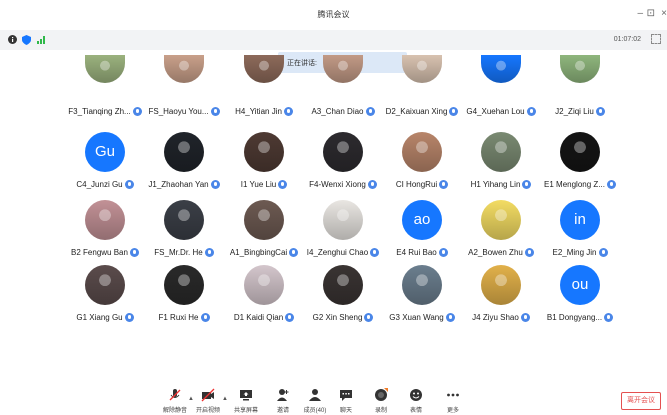  Describe the element at coordinates (422, 94) in the screenshot. I see `participant-tile: D2_Kaixuan Xing` at that location.